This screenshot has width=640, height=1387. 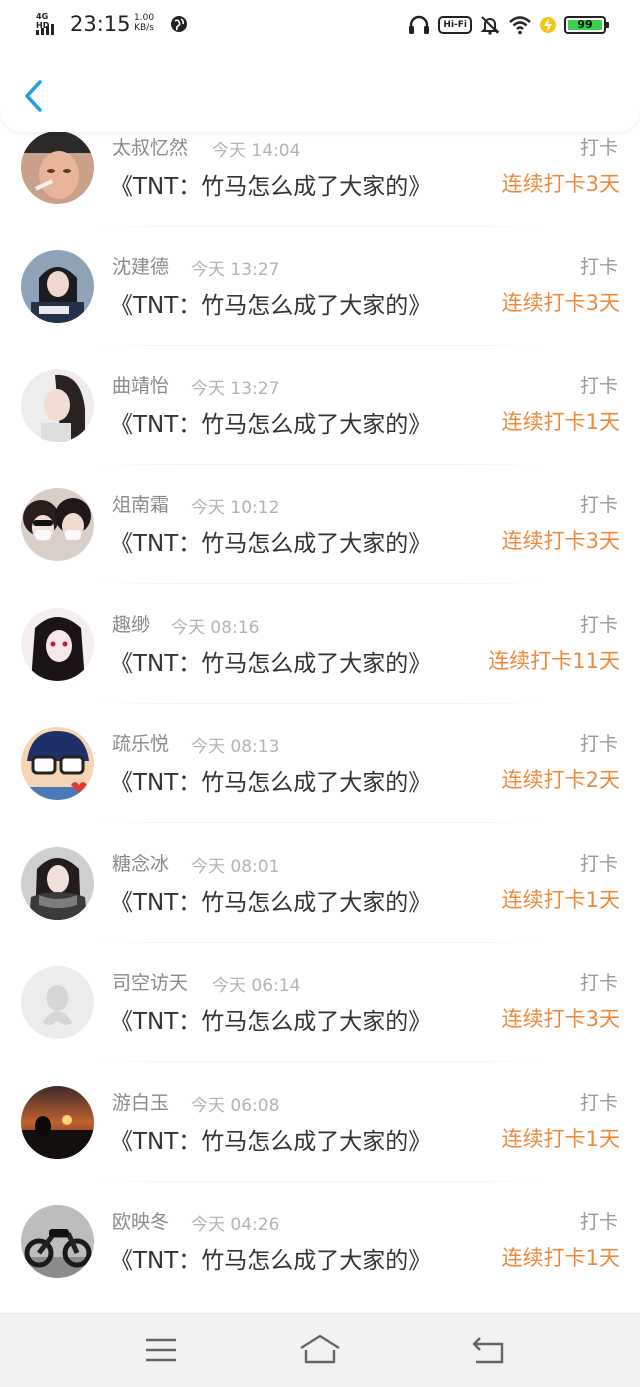 I want to click on post-time: 今天 08:01, so click(x=235, y=867).